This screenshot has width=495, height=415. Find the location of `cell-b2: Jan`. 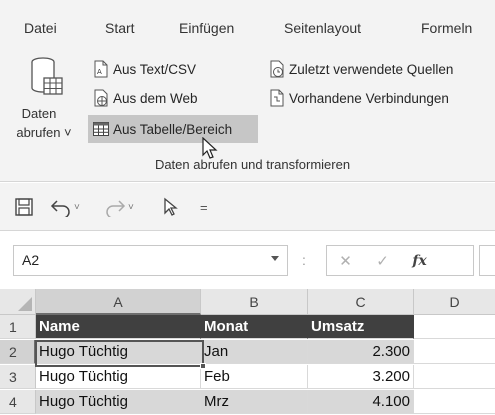

cell-b2: Jan is located at coordinates (254, 352).